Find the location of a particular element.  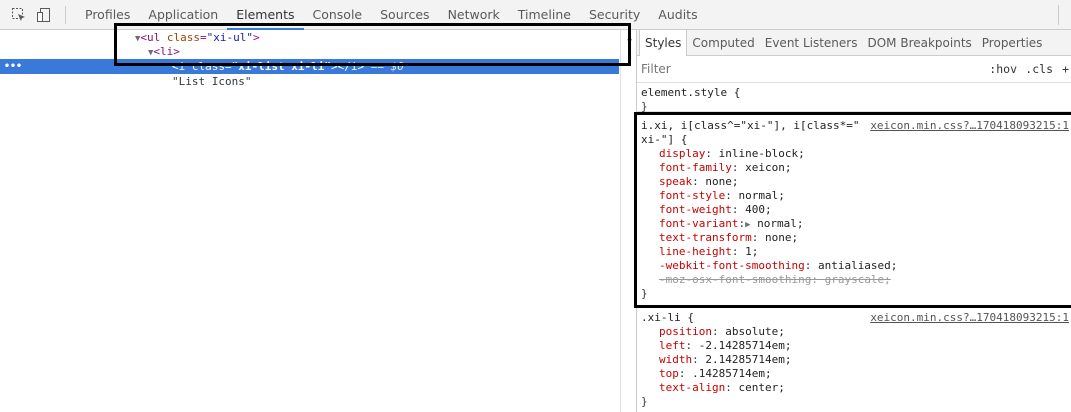

new-rule-button: + is located at coordinates (1065, 69).